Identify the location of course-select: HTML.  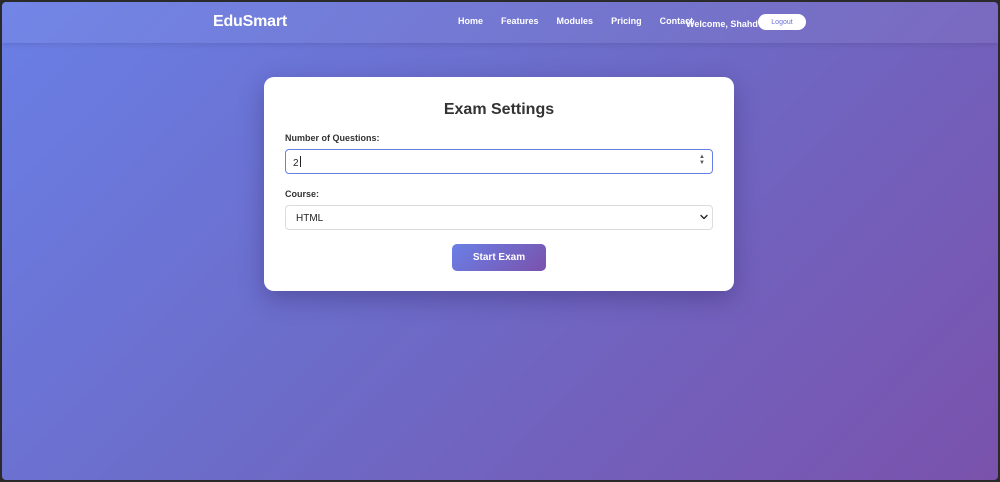
(499, 217).